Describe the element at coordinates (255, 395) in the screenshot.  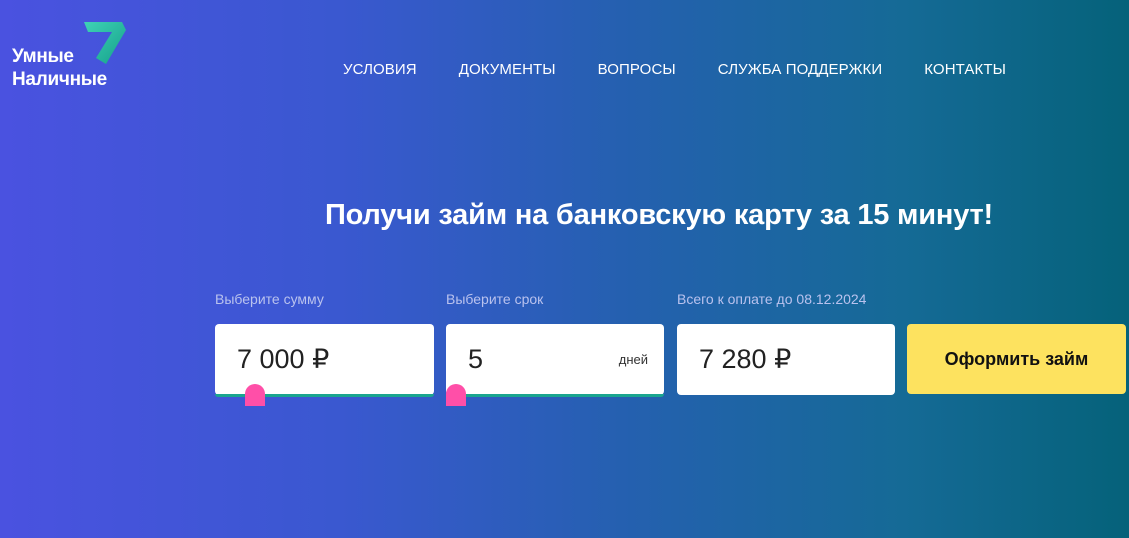
I see `amount-slider-handle` at that location.